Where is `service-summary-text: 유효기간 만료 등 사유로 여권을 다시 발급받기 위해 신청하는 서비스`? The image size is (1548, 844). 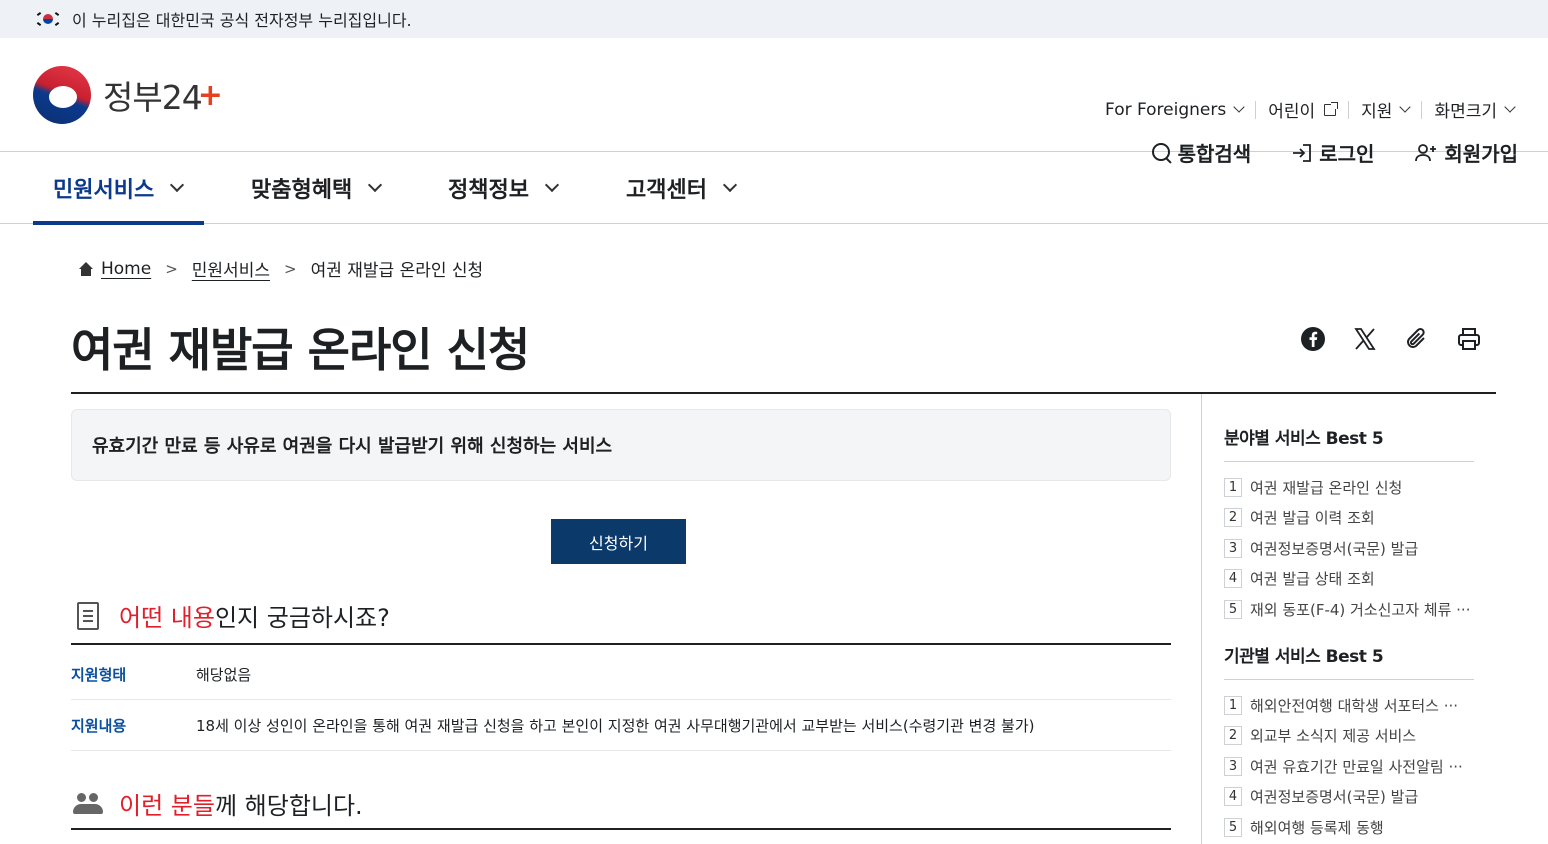
service-summary-text: 유효기간 만료 등 사유로 여권을 다시 발급받기 위해 신청하는 서비스 is located at coordinates (352, 446).